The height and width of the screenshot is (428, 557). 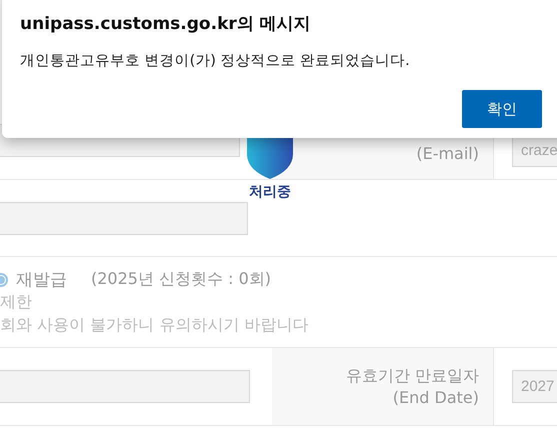 I want to click on field-sublabel: (End Date), so click(x=436, y=397).